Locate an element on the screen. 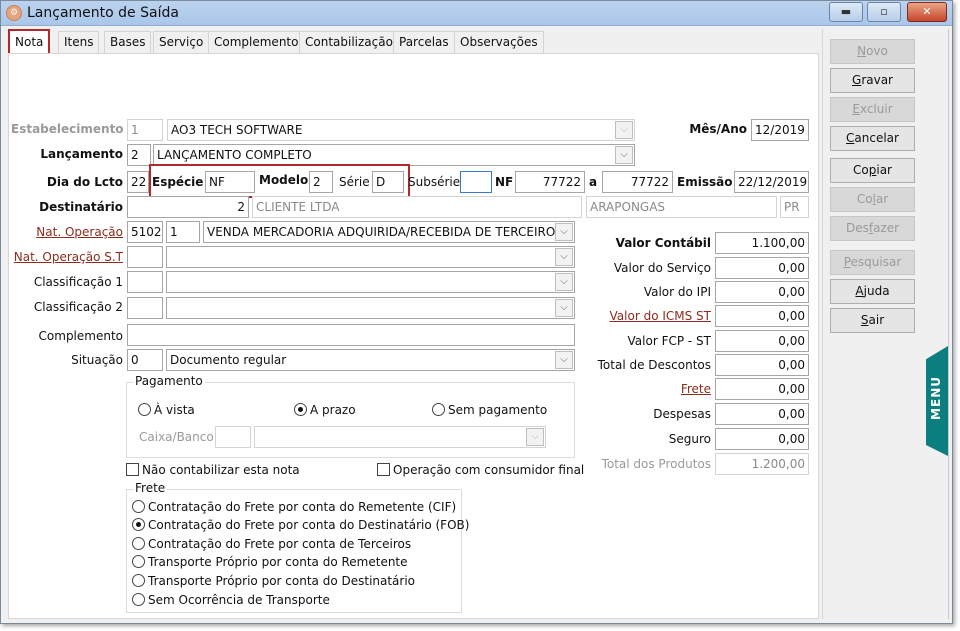 The width and height of the screenshot is (960, 631). lancamento-code-field: 2 is located at coordinates (139, 155).